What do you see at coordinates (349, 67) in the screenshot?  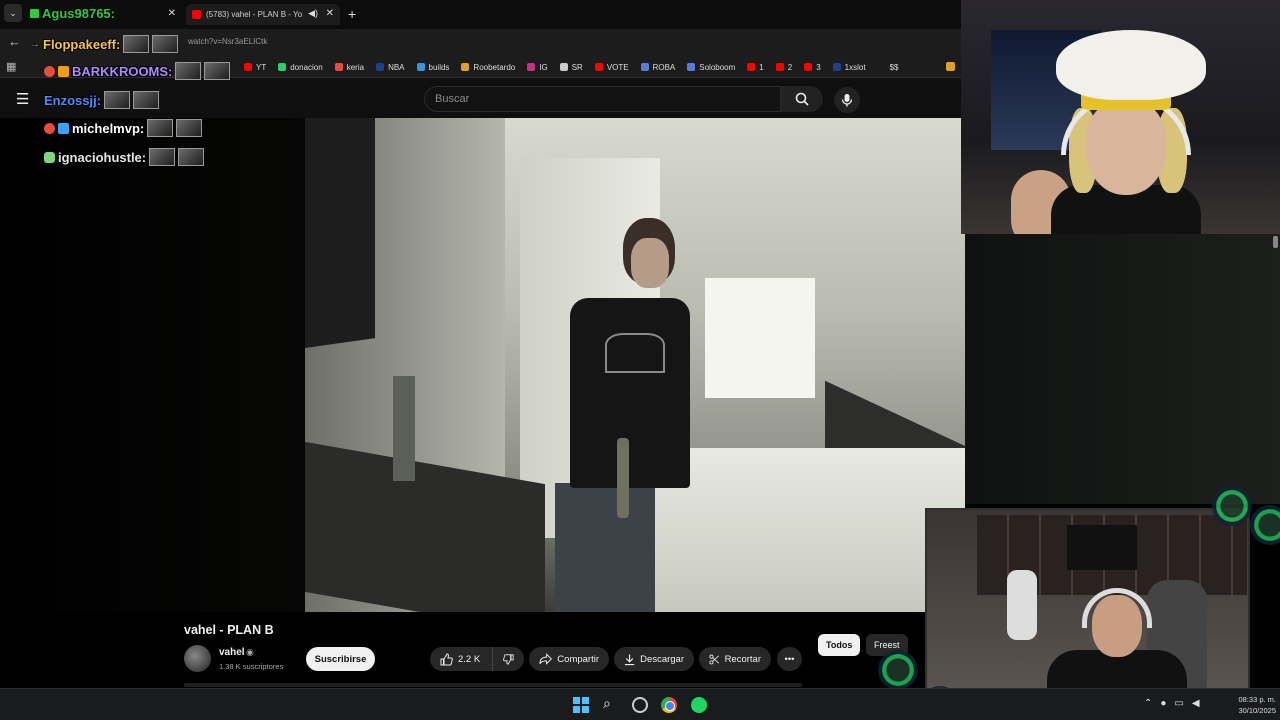 I see `bookmark-item: keria` at bounding box center [349, 67].